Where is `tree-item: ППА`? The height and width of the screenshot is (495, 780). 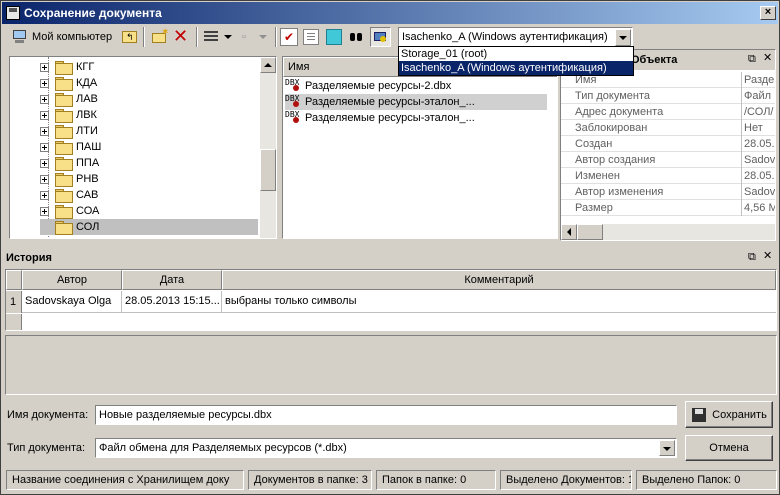 tree-item: ППА is located at coordinates (69, 163).